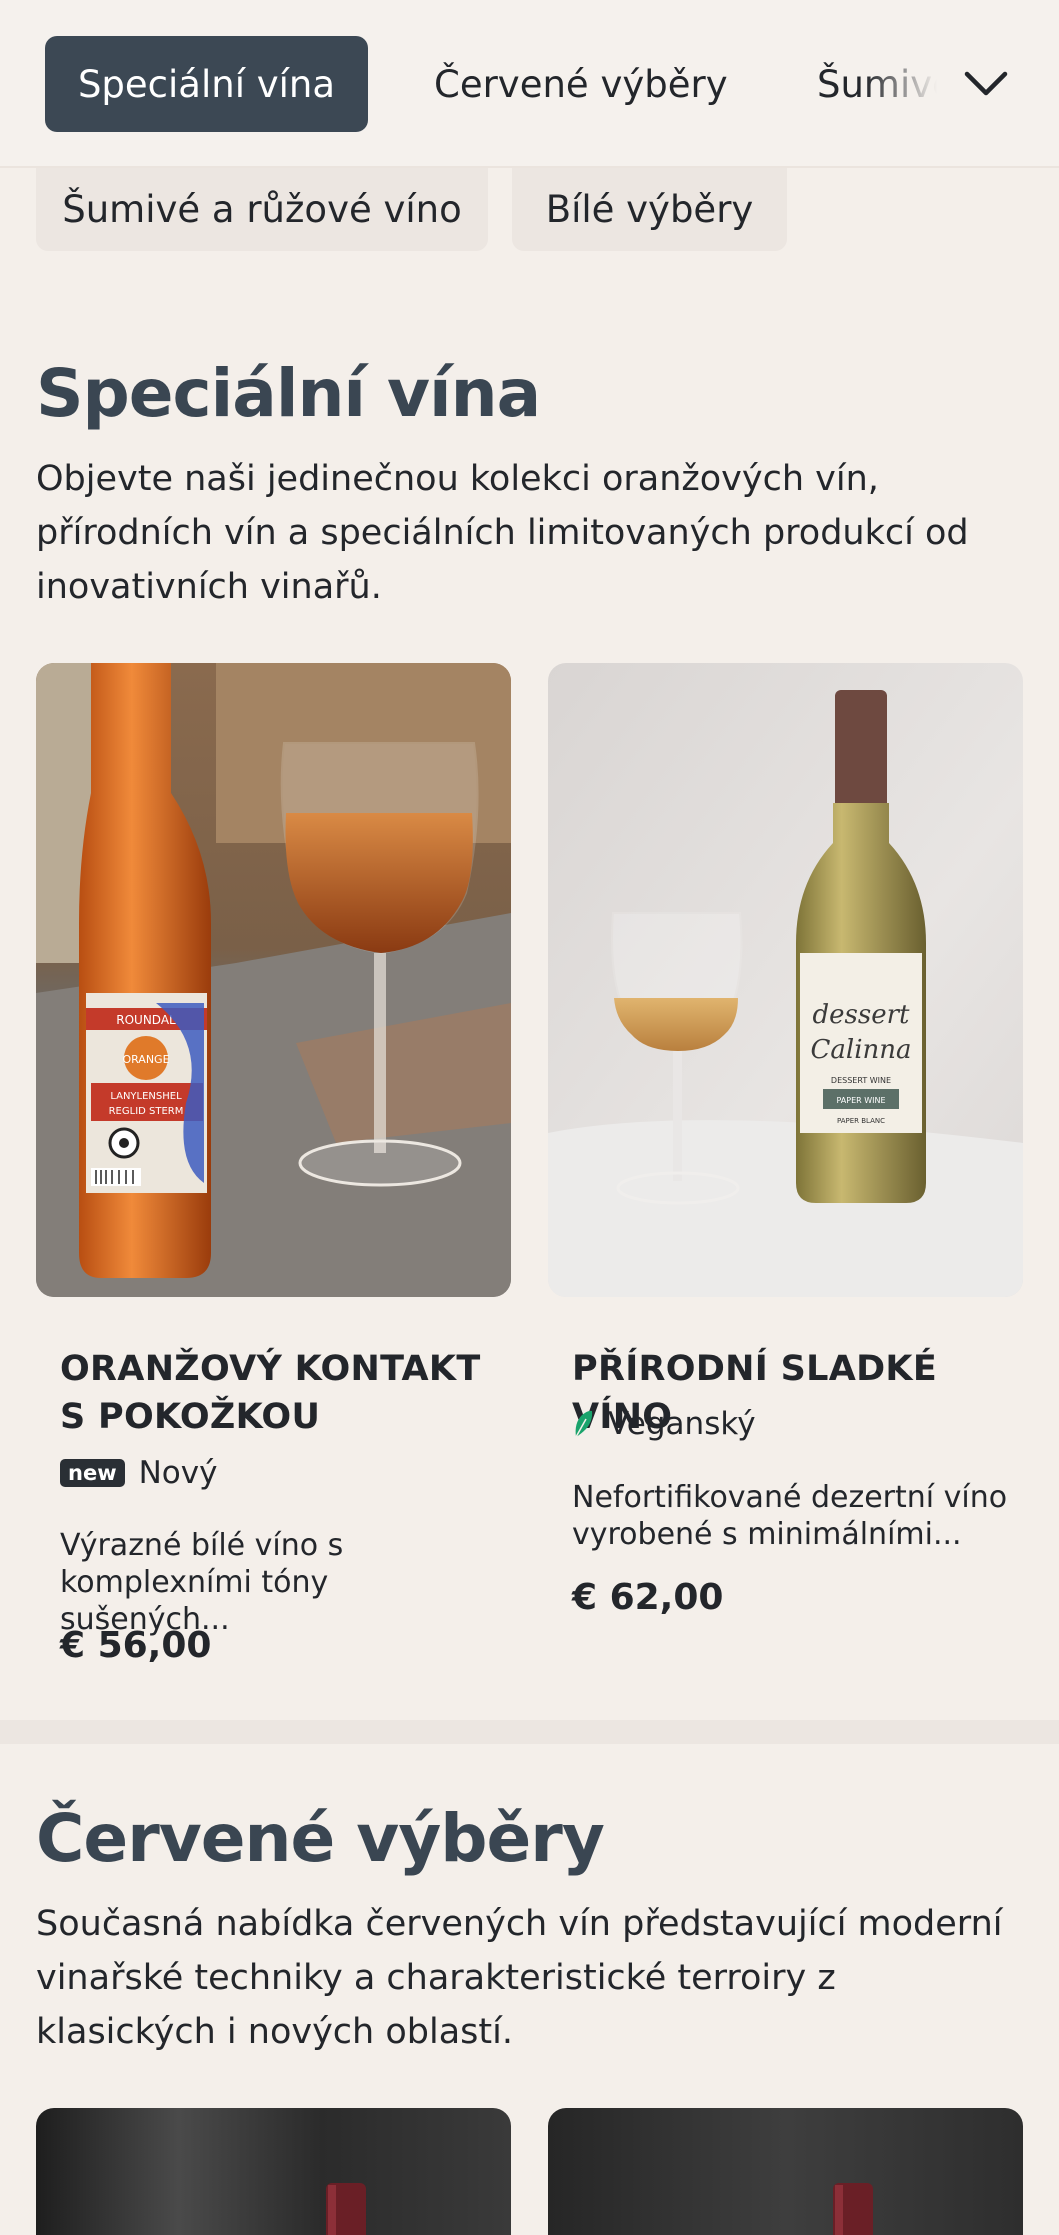 The width and height of the screenshot is (1059, 2235). What do you see at coordinates (861, 1121) in the screenshot?
I see `label-line3: PAPER BLANC` at bounding box center [861, 1121].